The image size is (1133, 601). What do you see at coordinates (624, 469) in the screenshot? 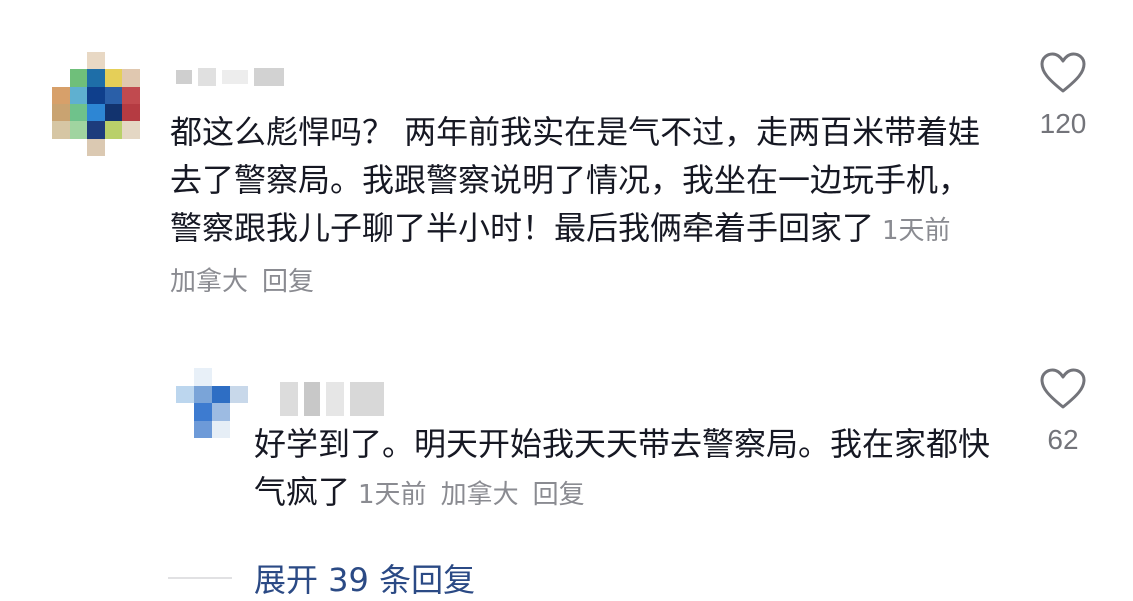
I see `comment-text: 好学到了。明天开始我天天带去警察局。我在家都快气疯了 1天前 加拿大 回复` at bounding box center [624, 469].